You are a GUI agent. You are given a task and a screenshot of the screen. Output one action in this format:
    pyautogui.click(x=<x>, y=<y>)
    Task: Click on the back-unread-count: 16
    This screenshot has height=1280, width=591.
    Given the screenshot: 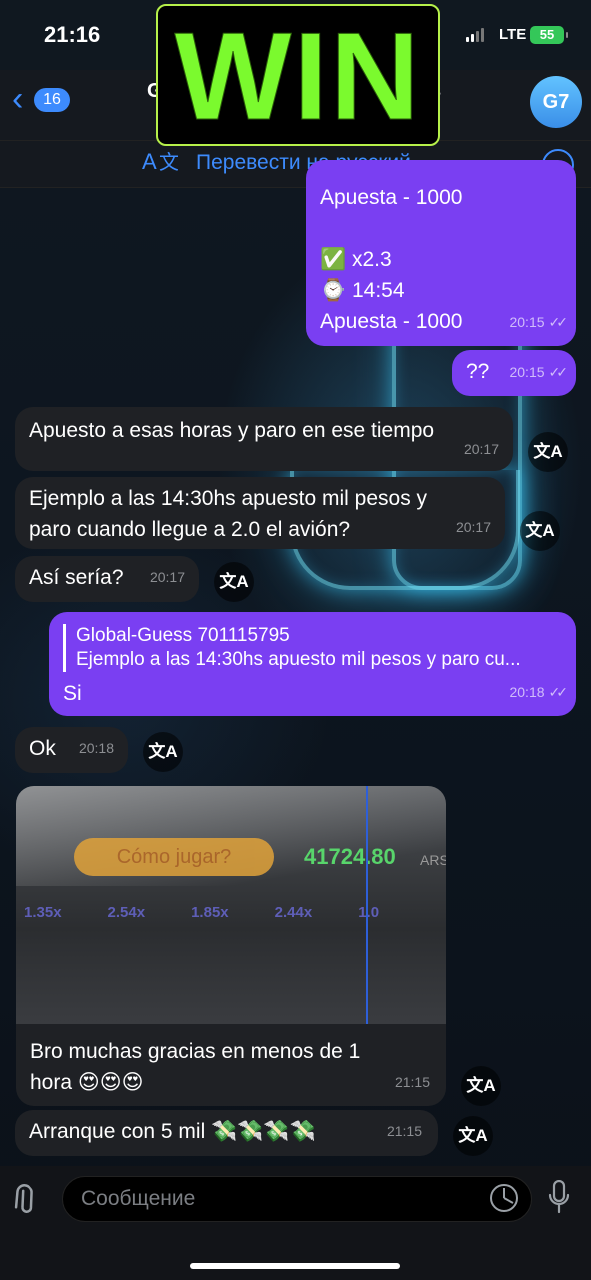 What is the action you would take?
    pyautogui.click(x=52, y=100)
    